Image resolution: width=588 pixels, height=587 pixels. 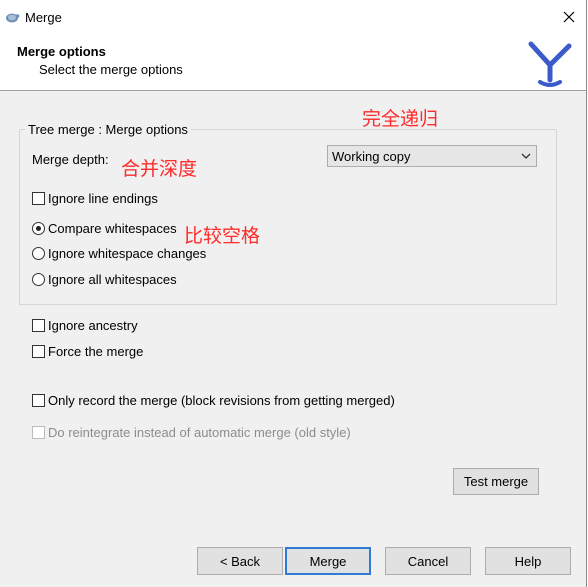 What do you see at coordinates (96, 351) in the screenshot?
I see `force-merge-label: Force the merge` at bounding box center [96, 351].